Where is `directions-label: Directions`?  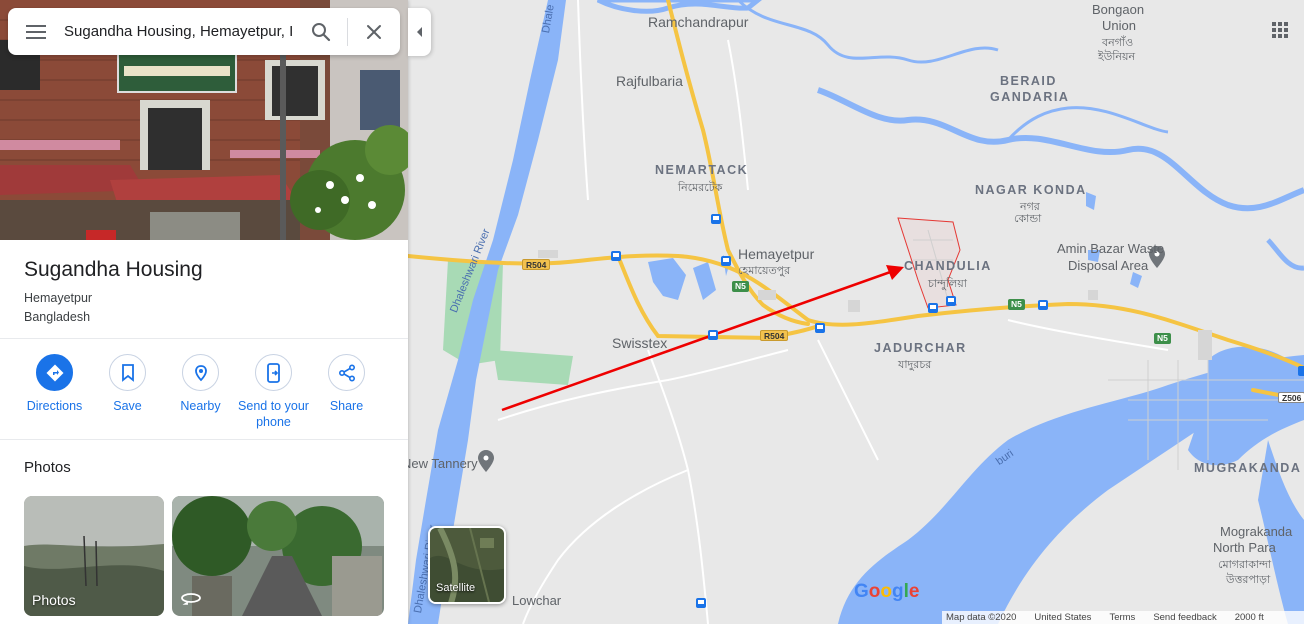
directions-label: Directions is located at coordinates (54, 406).